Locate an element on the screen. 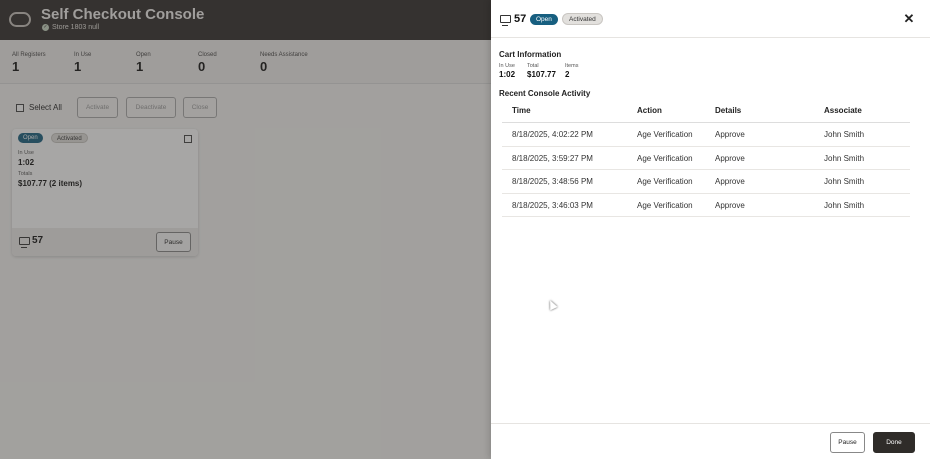  cart-total: Total $107.77 is located at coordinates (541, 71).